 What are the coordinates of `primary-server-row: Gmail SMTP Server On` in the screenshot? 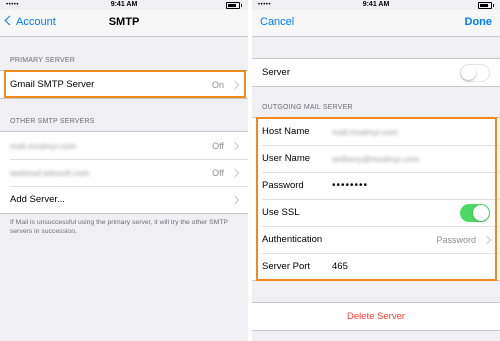 It's located at (124, 84).